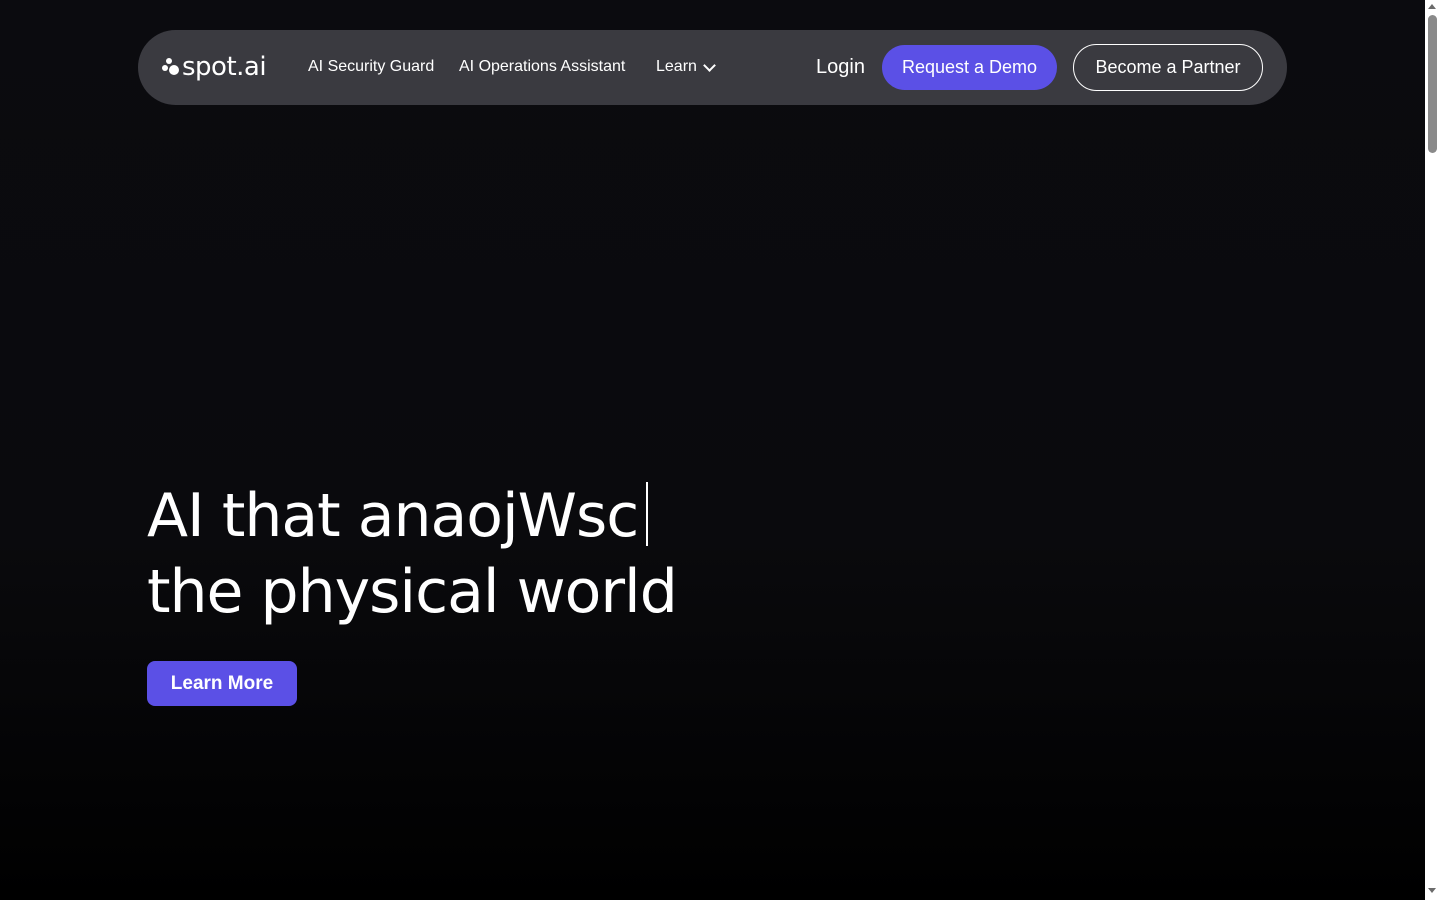 The width and height of the screenshot is (1440, 900). I want to click on hero-headline-text-1: AI that anaojWsc, so click(393, 516).